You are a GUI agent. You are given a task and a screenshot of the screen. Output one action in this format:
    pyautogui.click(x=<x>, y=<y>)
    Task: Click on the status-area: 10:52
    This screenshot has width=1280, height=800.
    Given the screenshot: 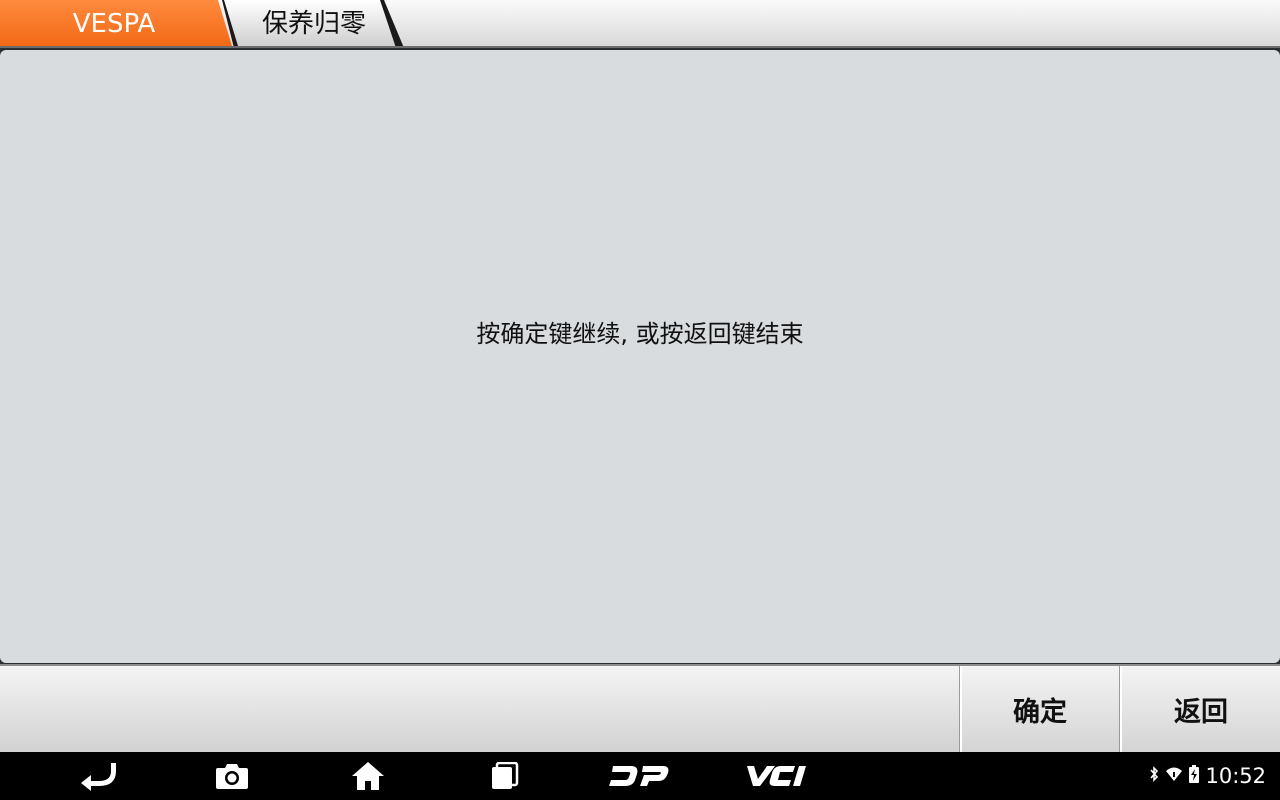 What is the action you would take?
    pyautogui.click(x=1207, y=776)
    